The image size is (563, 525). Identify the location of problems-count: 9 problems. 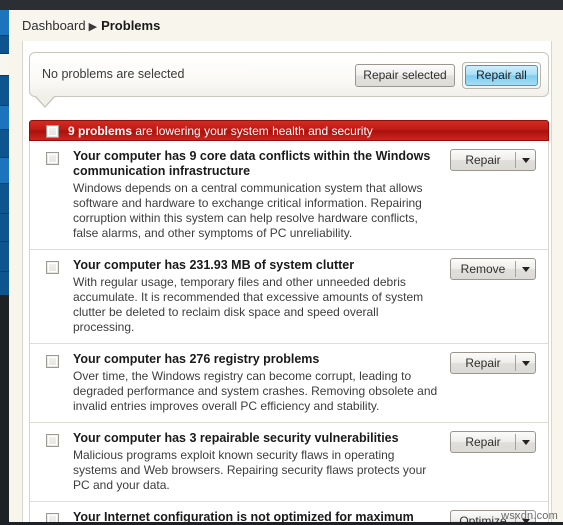
(100, 131).